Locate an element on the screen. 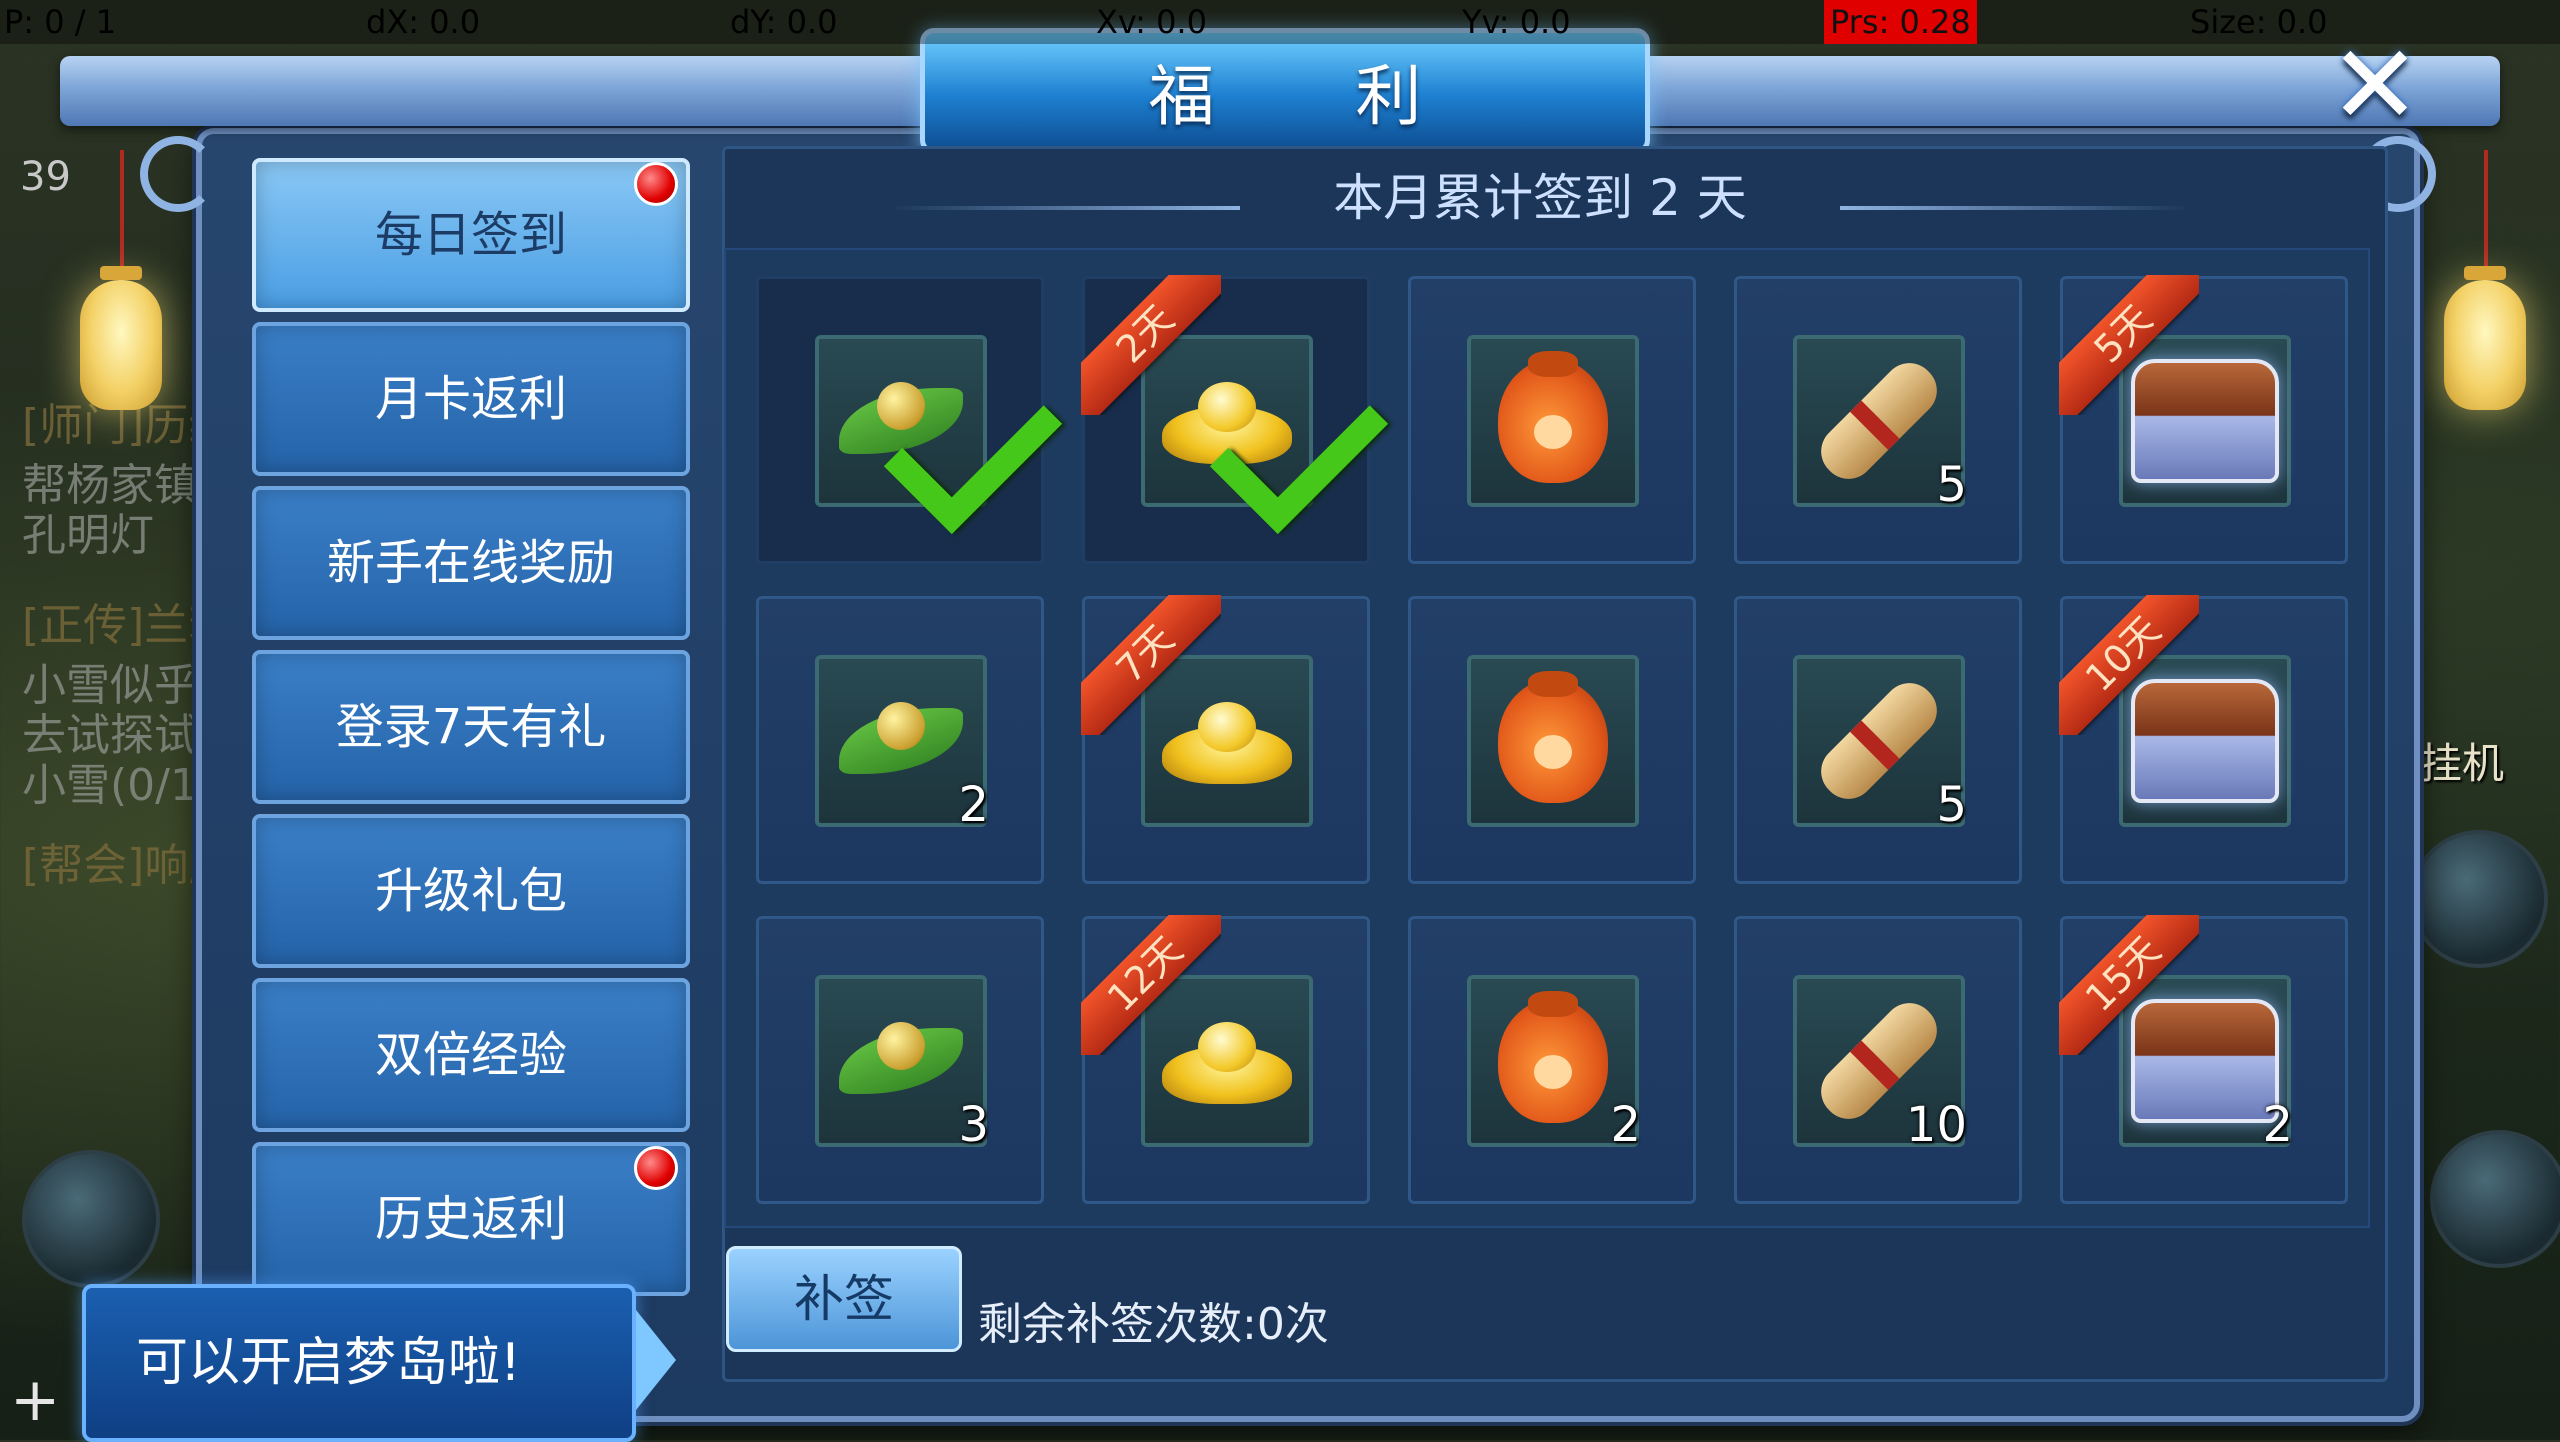 This screenshot has height=1442, width=2560. sidebar-item-login-7days: 登录7天有礼 is located at coordinates (471, 727).